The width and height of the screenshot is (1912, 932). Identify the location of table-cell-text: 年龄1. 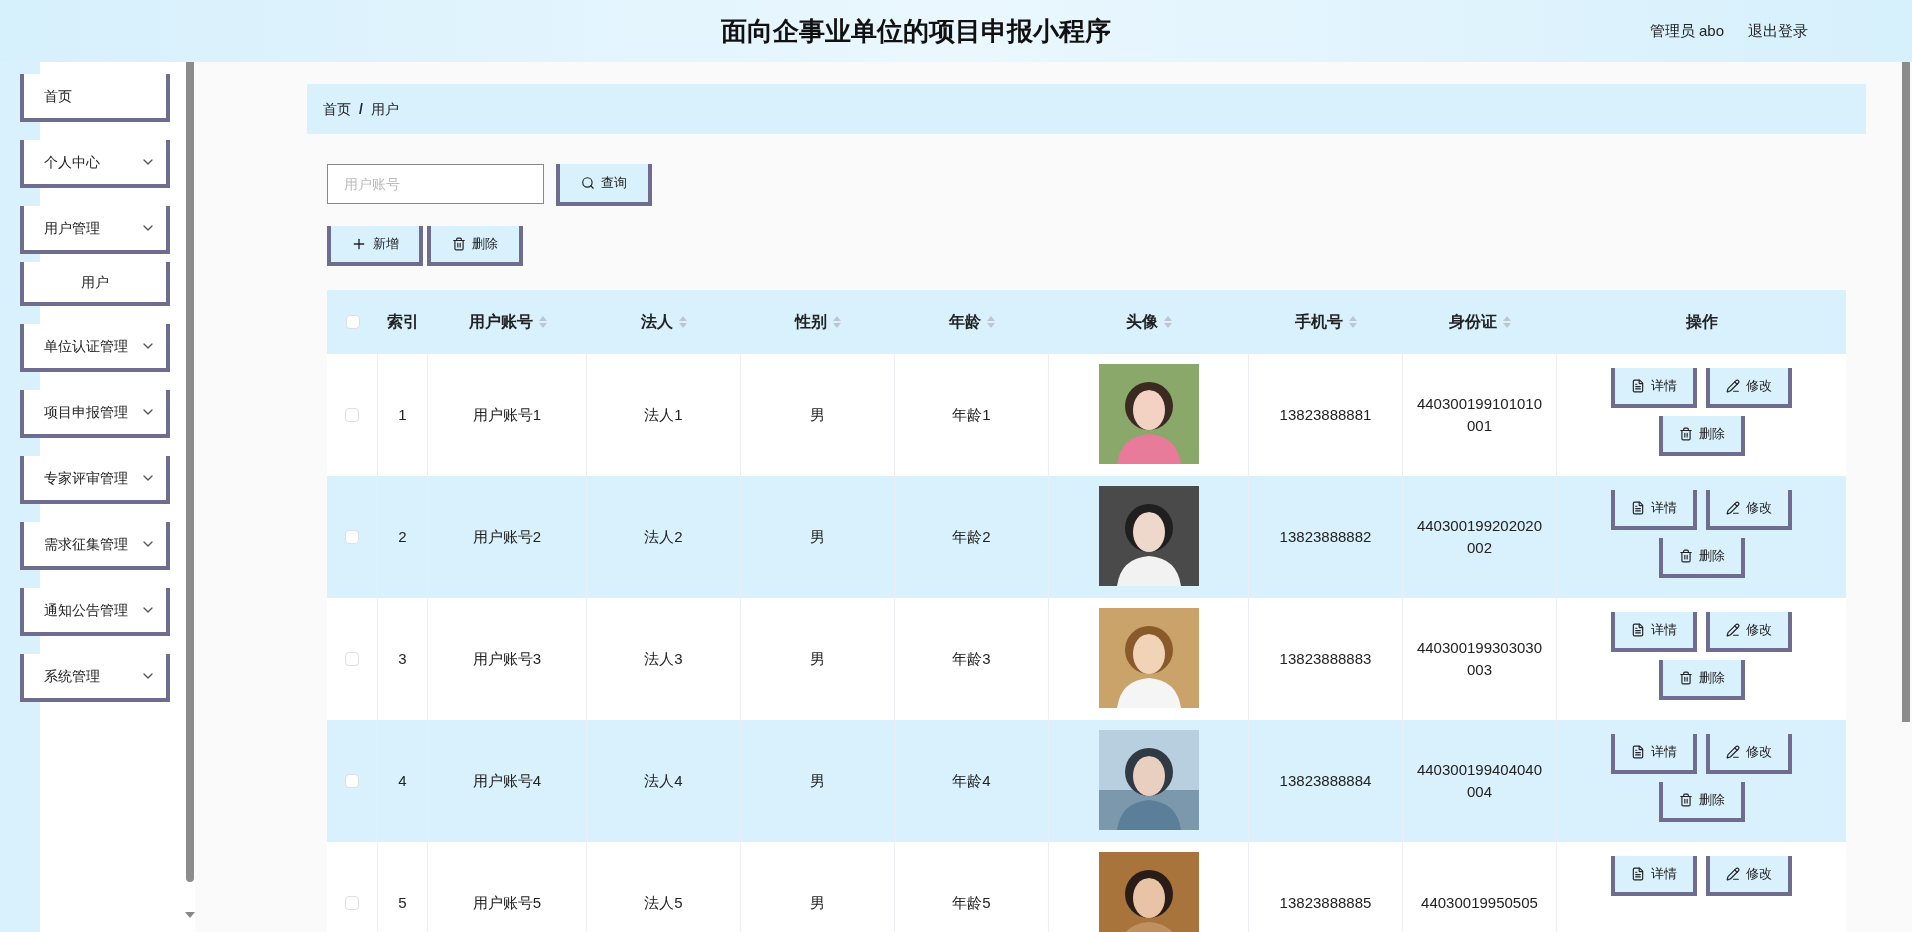
(971, 414).